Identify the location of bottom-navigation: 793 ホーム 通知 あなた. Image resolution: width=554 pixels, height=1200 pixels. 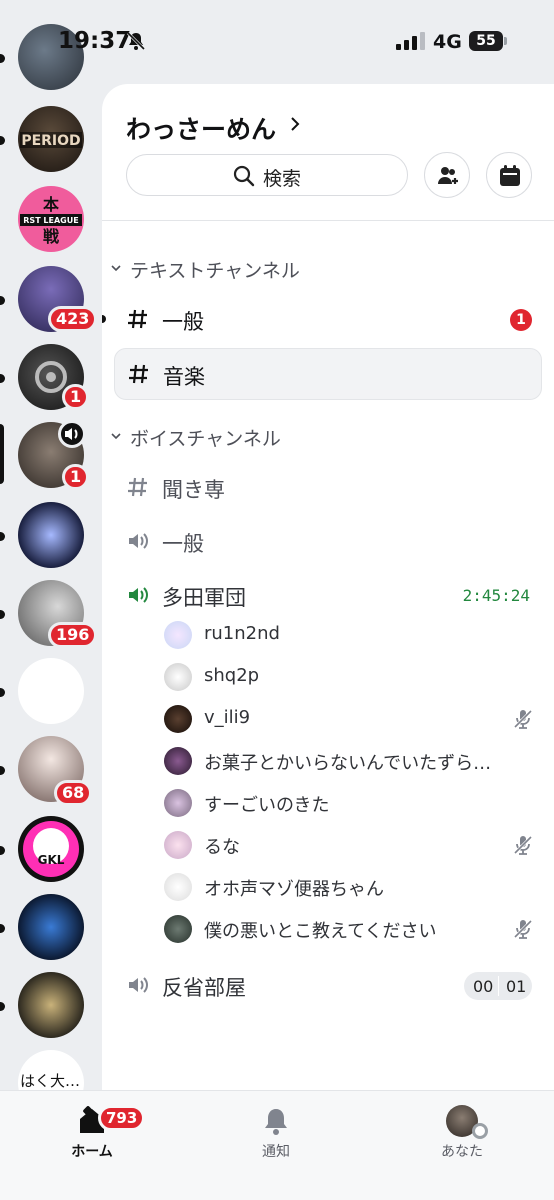
(277, 1145).